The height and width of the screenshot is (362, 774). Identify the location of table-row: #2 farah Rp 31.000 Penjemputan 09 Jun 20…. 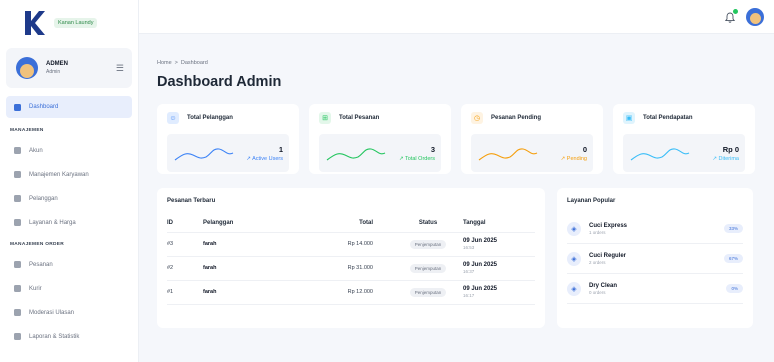
(351, 268).